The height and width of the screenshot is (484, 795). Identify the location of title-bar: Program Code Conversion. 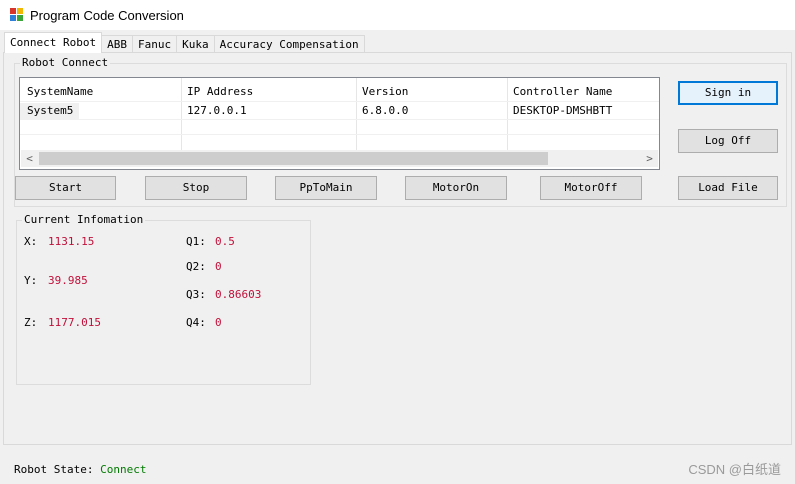
(397, 15).